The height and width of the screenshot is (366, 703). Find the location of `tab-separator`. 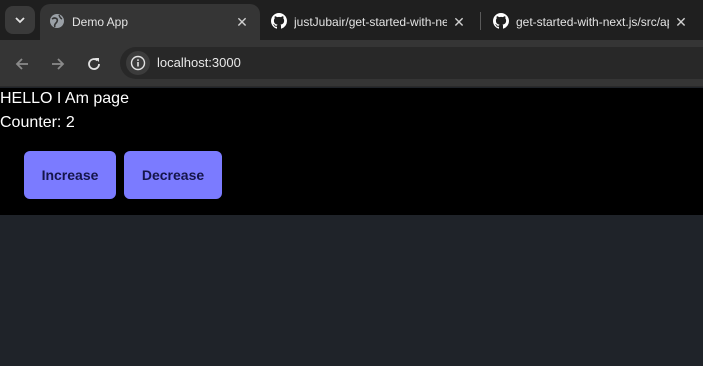

tab-separator is located at coordinates (480, 21).